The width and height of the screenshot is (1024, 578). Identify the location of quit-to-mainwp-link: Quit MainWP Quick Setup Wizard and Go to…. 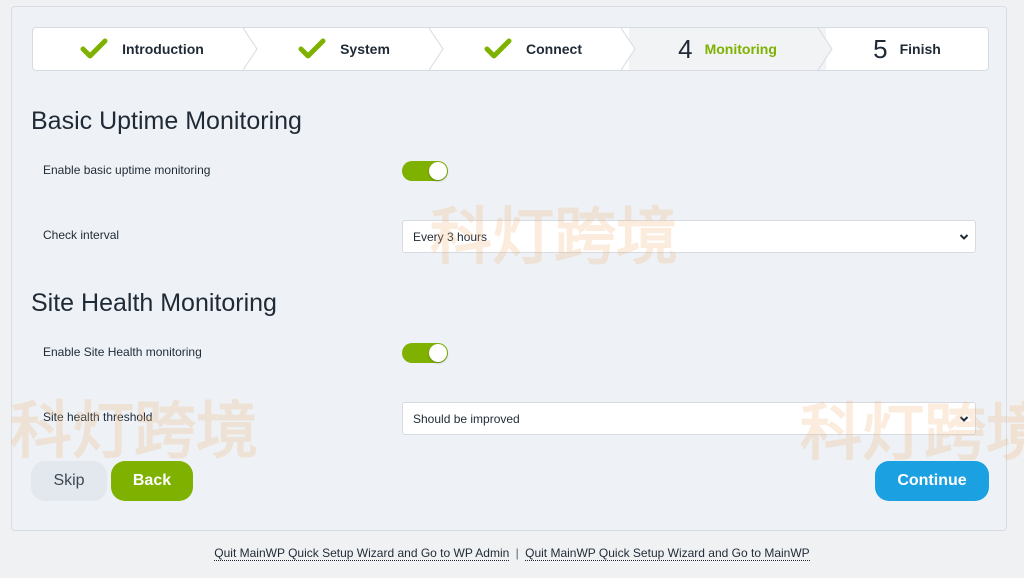
(667, 553).